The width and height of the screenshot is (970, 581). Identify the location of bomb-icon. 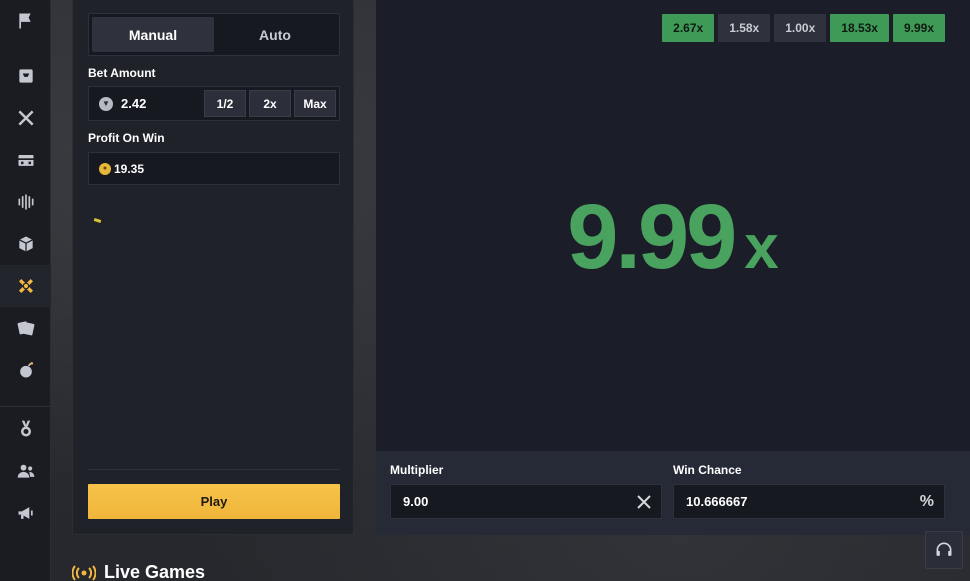
(26, 370).